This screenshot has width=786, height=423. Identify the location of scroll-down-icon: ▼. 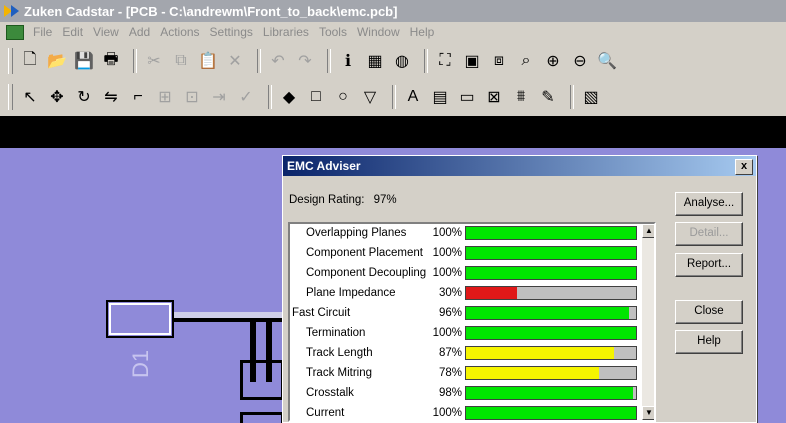
(648, 413).